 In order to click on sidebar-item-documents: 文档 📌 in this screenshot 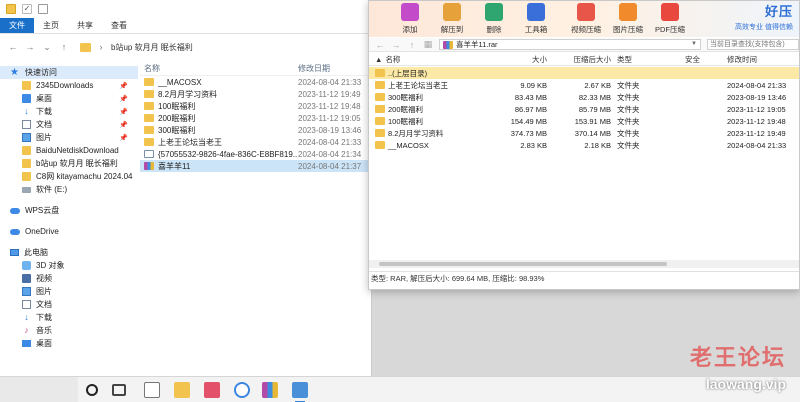, I will do `click(69, 124)`.